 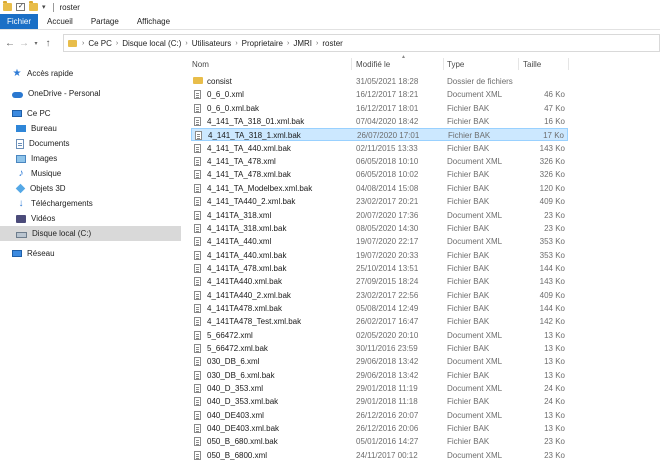 I want to click on file-size: 120 Ko, so click(x=552, y=188).